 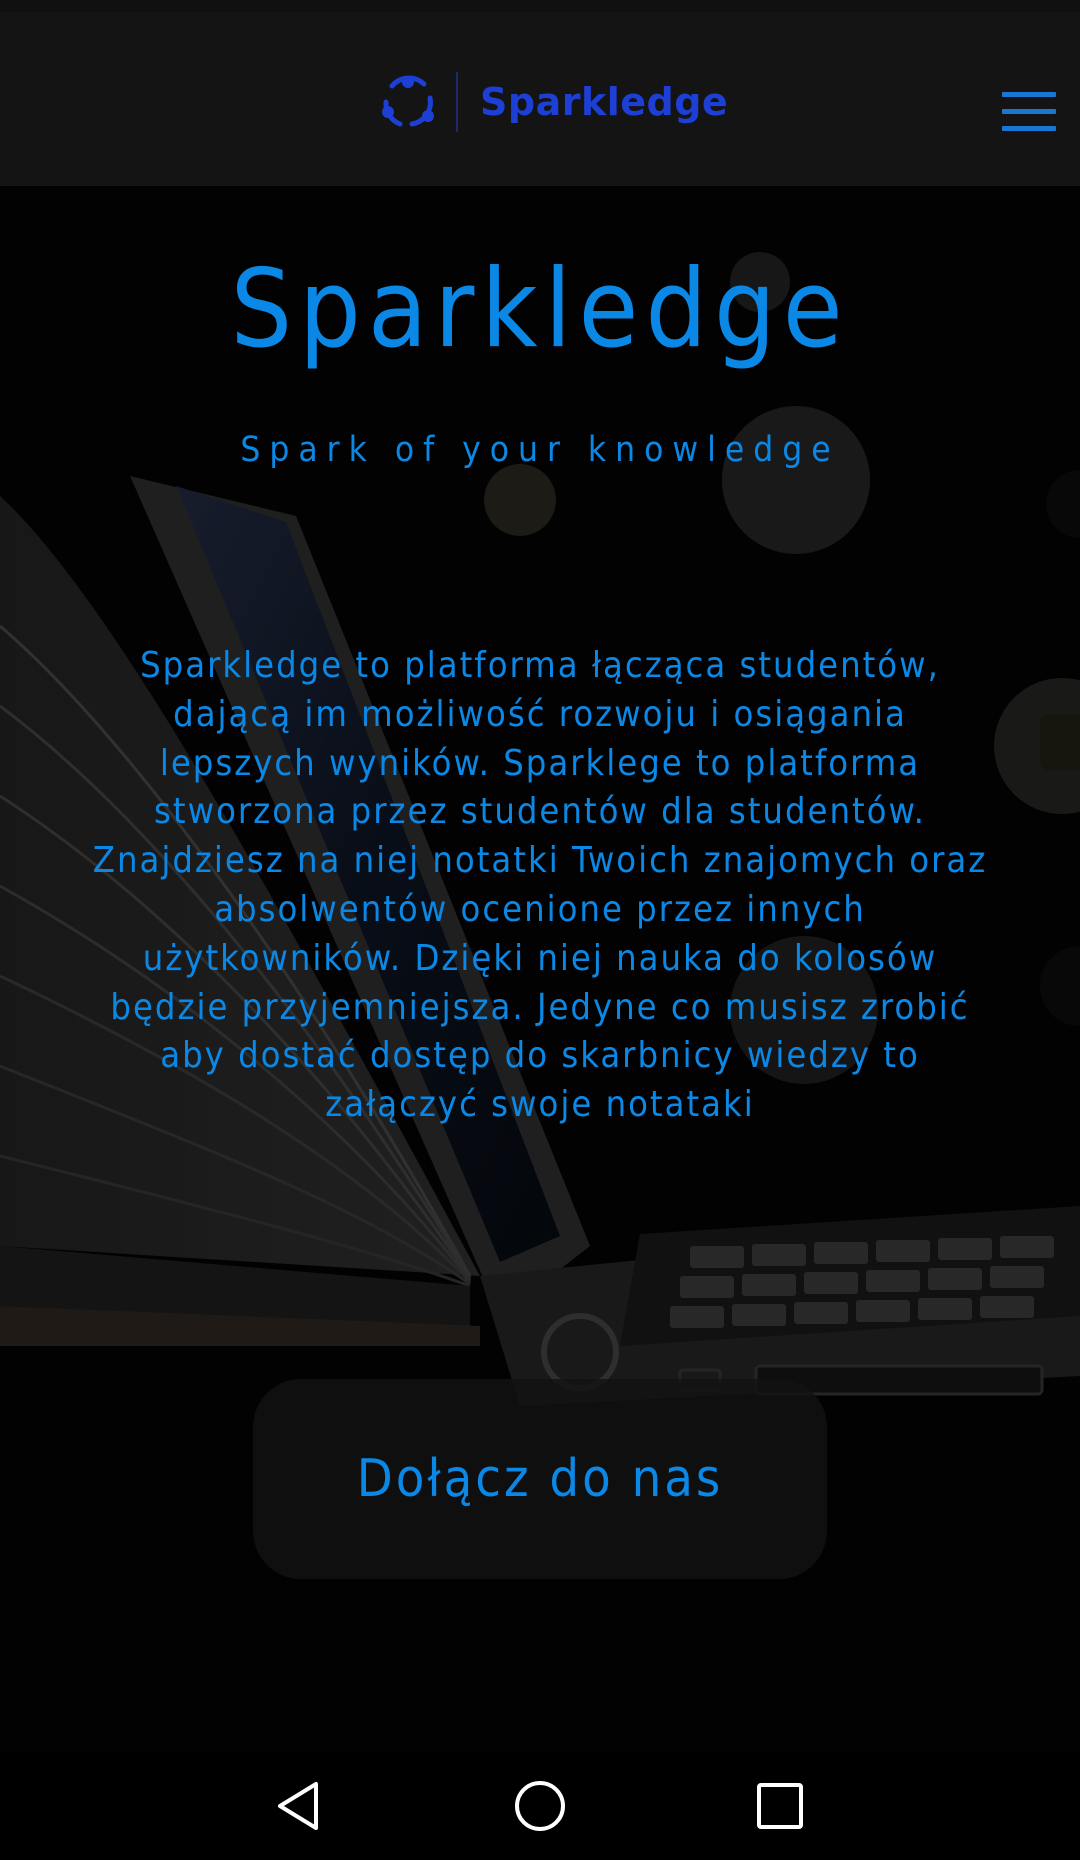 I want to click on join-us-button: Dołącz do nas, so click(x=540, y=1479).